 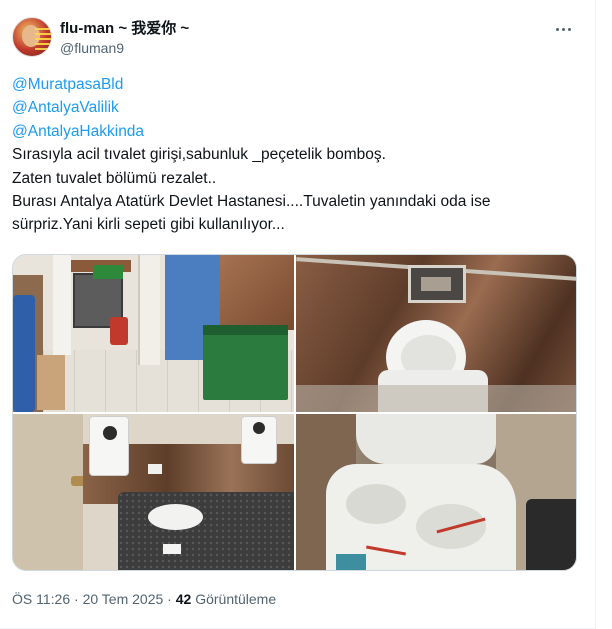 I want to click on mention-link: @MuratpasaBld, so click(x=298, y=84).